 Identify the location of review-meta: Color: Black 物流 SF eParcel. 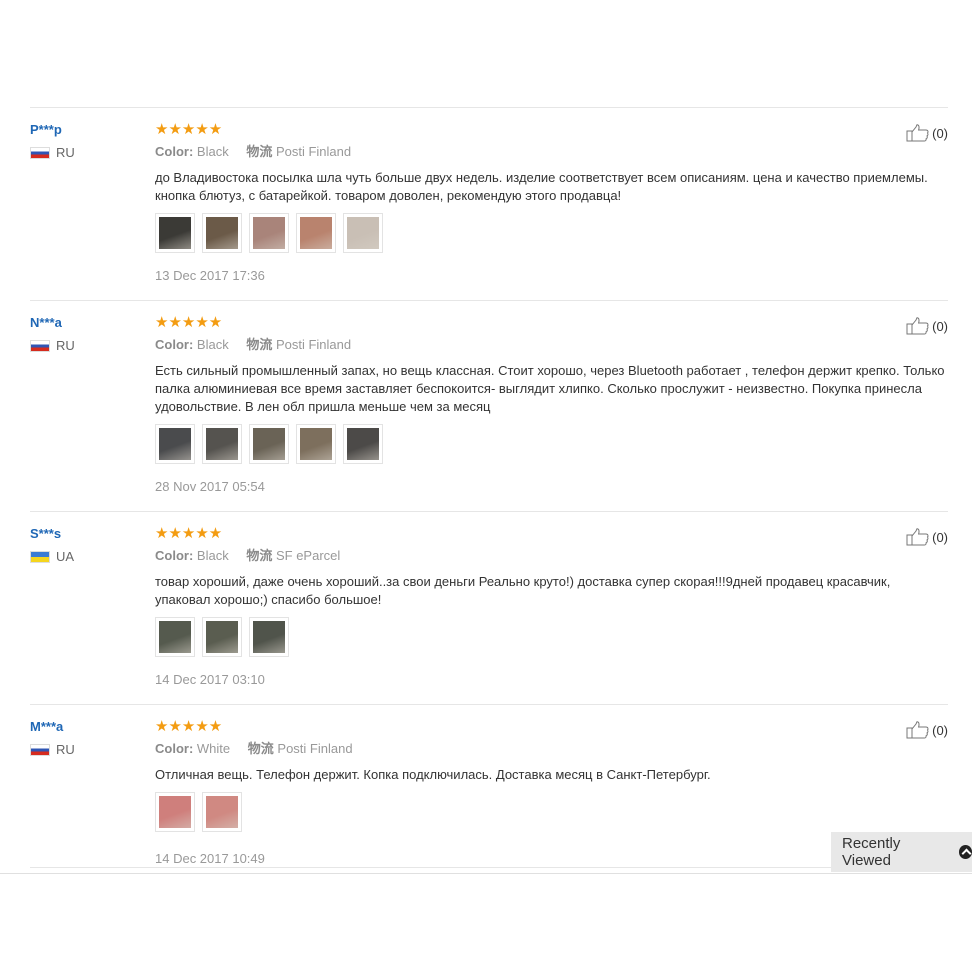
(551, 556).